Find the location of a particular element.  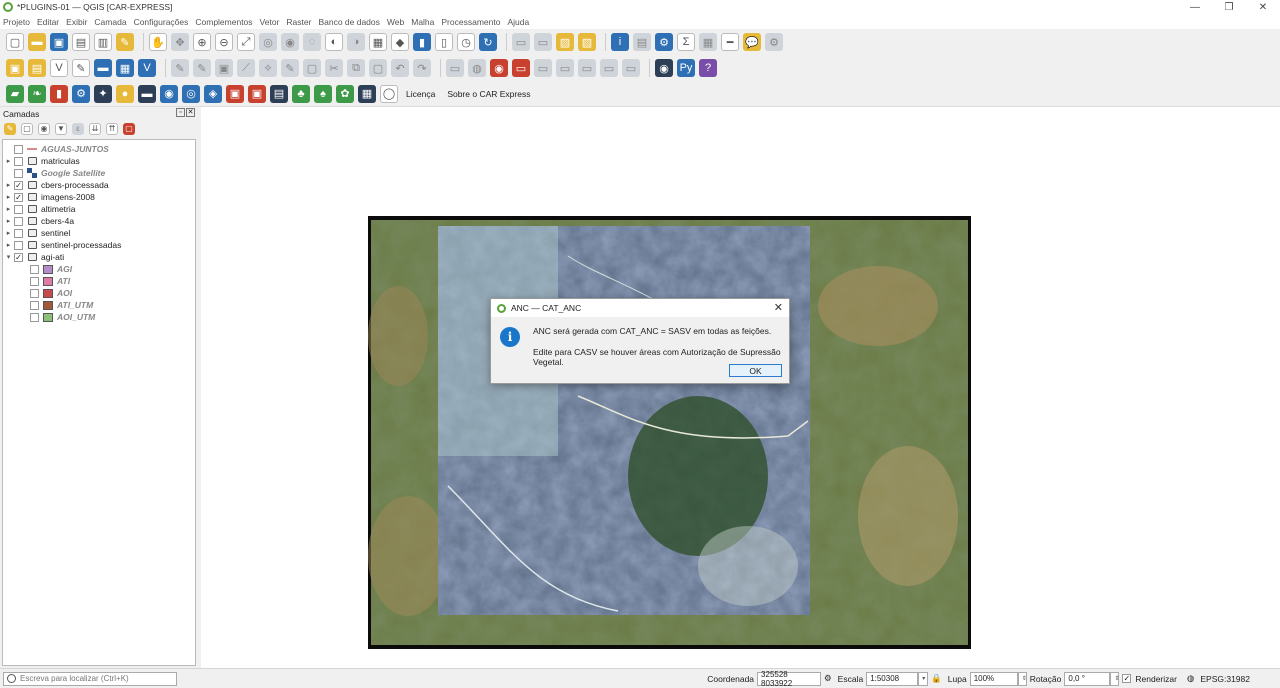

car-sentinel-icon: ▬ is located at coordinates (147, 93).